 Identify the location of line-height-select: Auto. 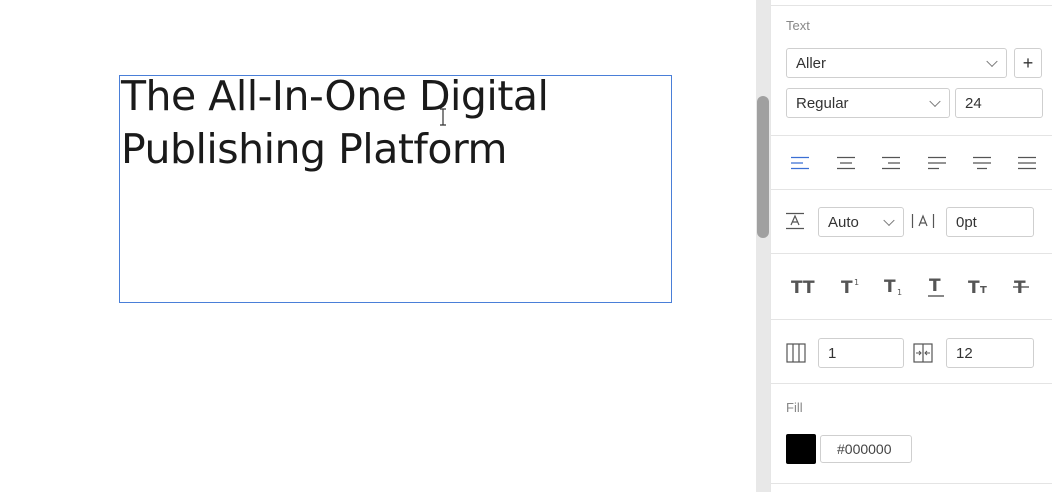
(861, 222).